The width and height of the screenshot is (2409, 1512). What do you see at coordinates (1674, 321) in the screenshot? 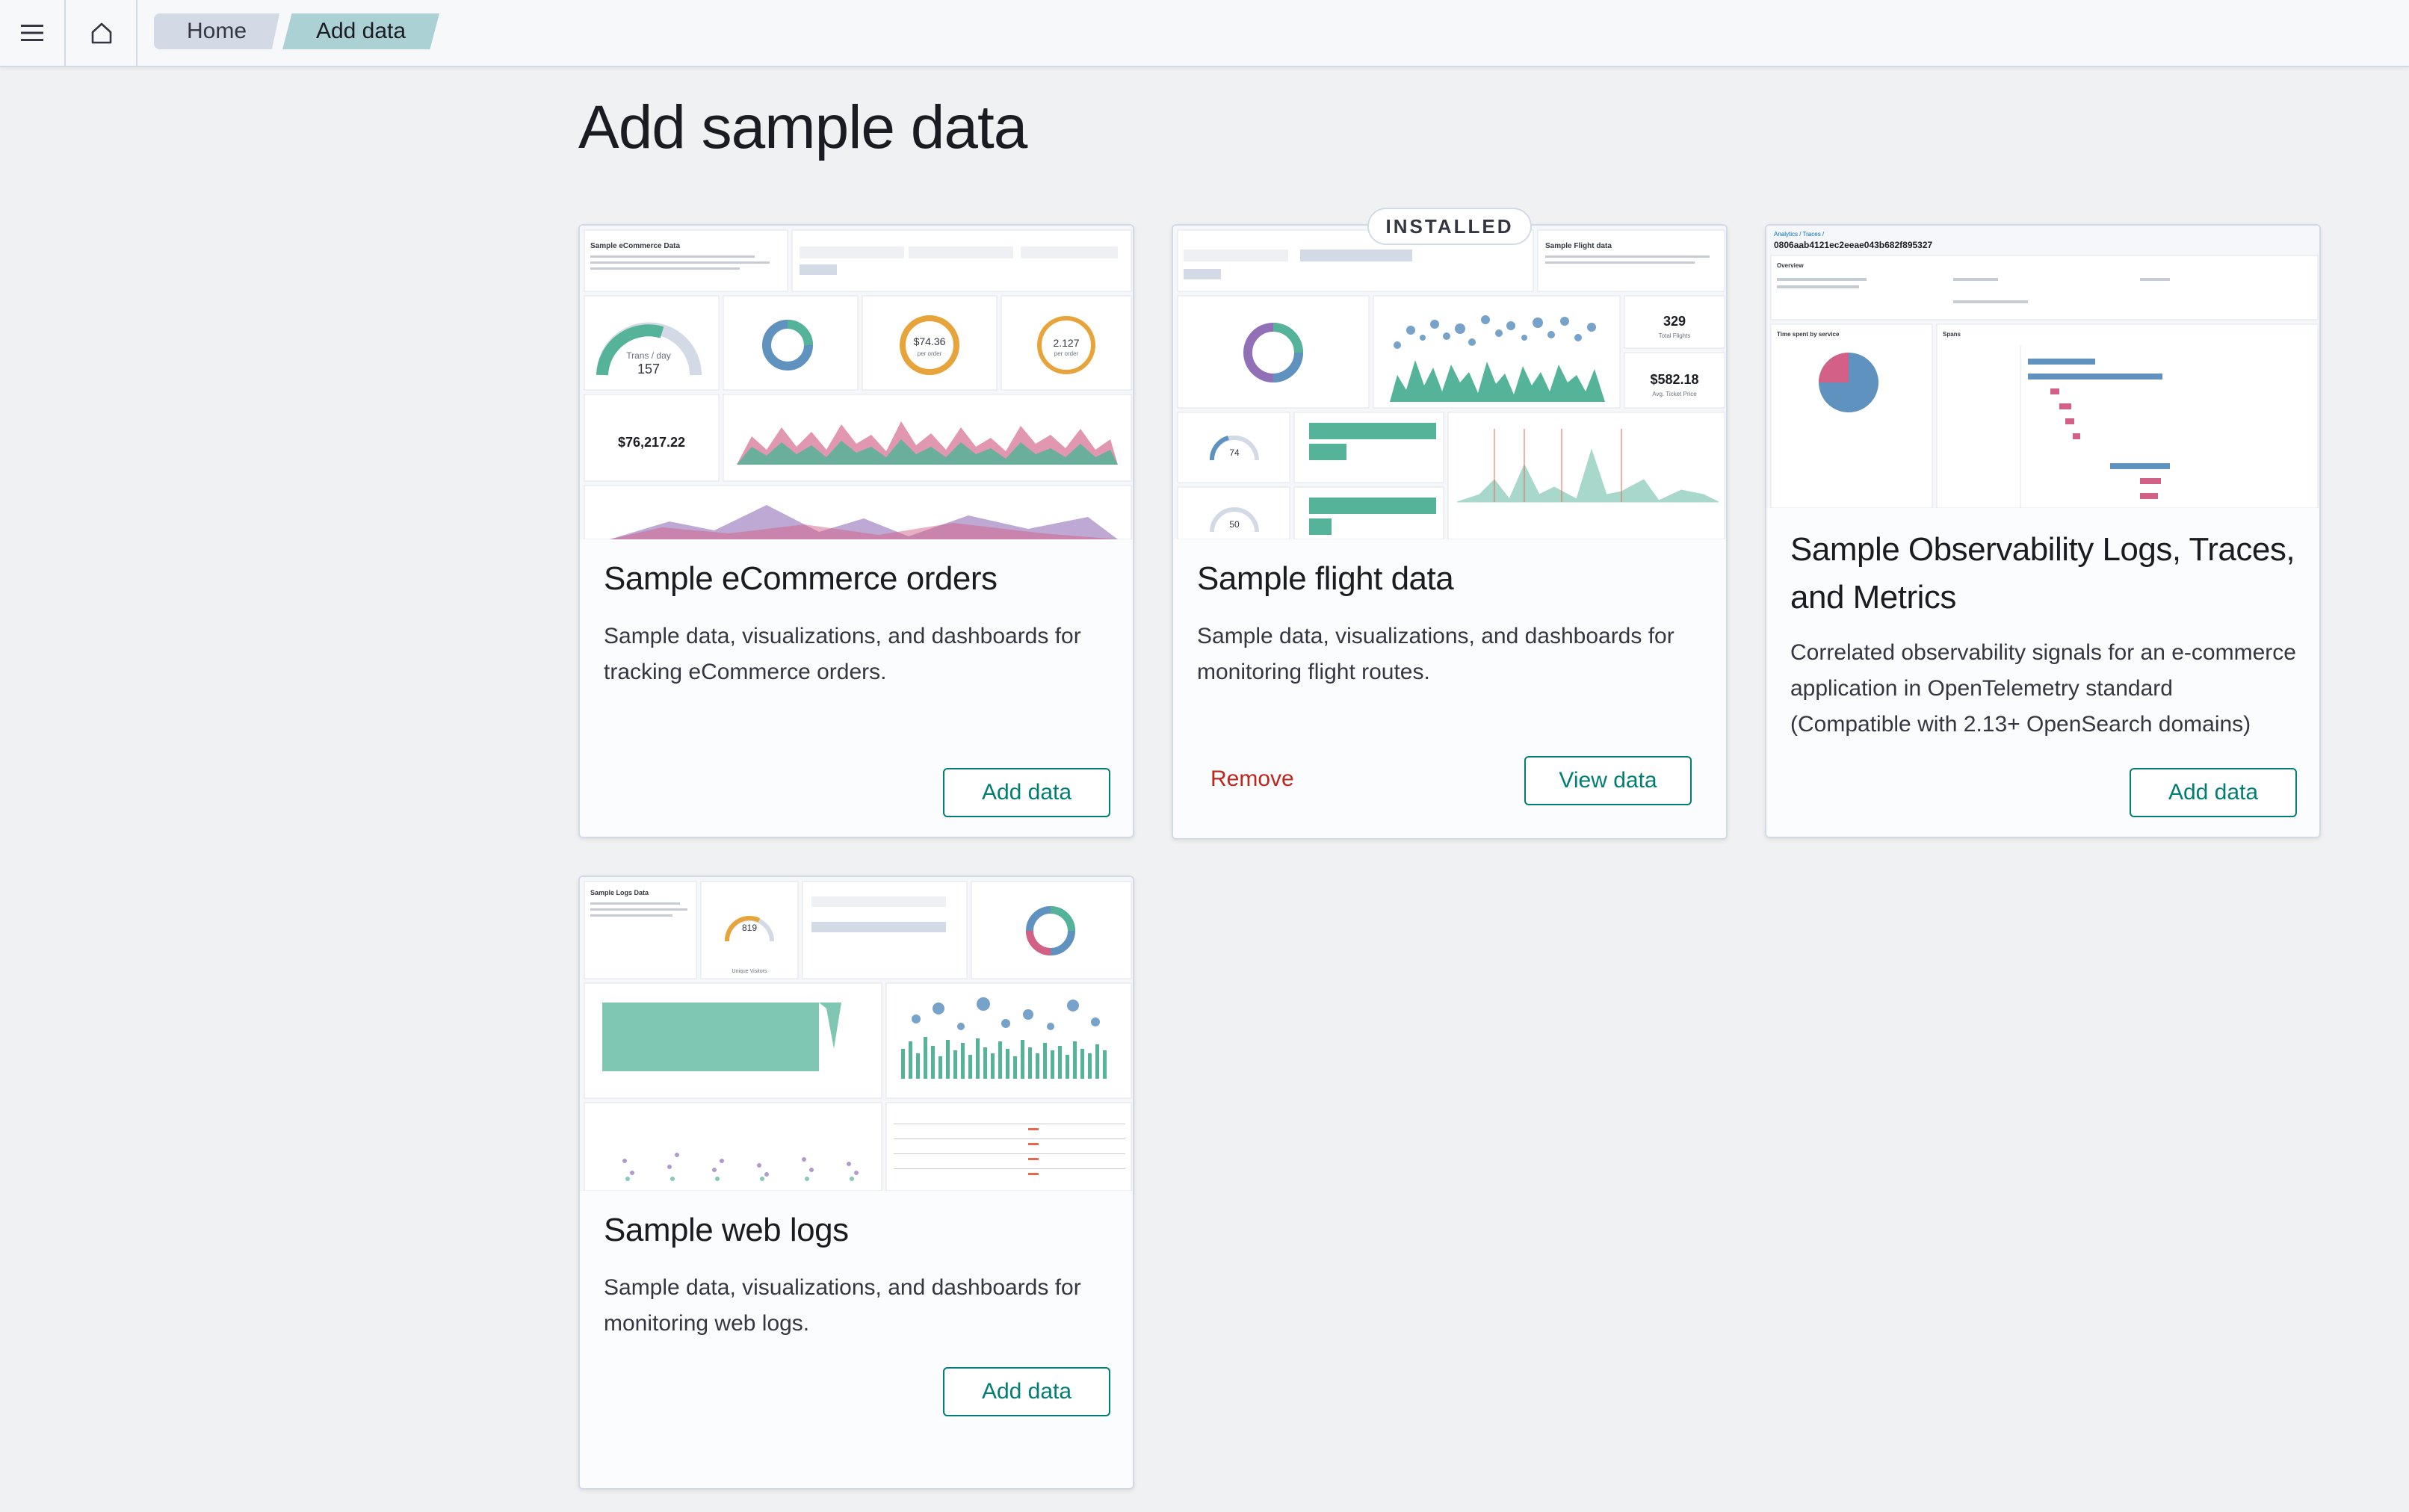
I see `flight-total-flights: 329` at bounding box center [1674, 321].